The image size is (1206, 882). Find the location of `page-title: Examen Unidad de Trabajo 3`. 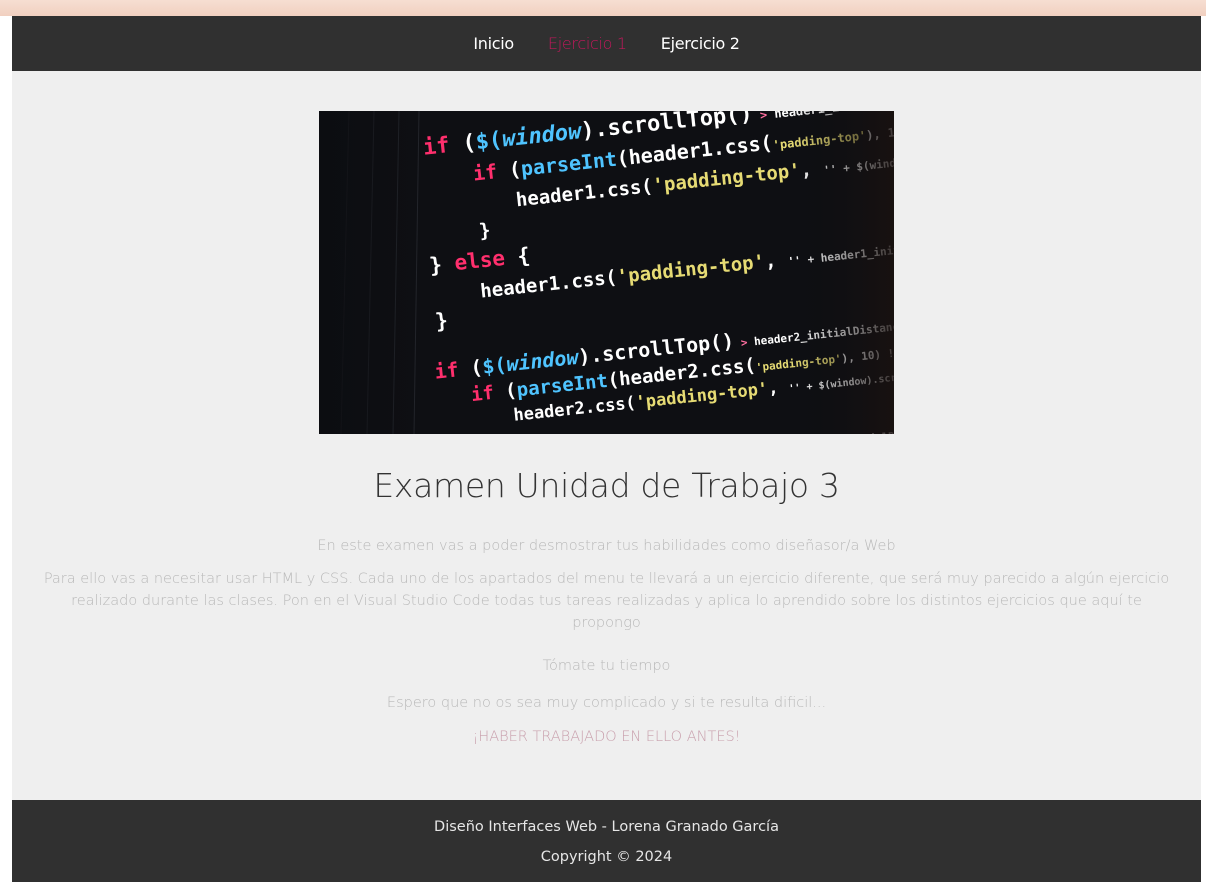

page-title: Examen Unidad de Trabajo 3 is located at coordinates (606, 485).